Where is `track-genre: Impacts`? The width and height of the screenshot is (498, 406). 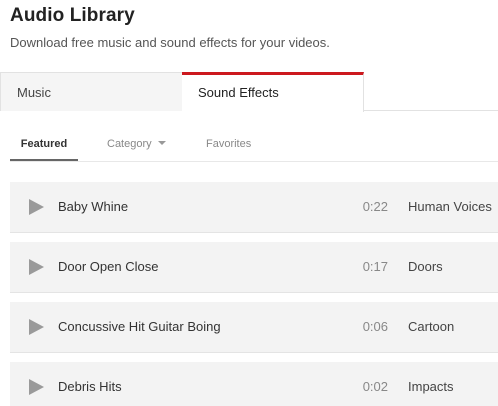
track-genre: Impacts is located at coordinates (431, 386).